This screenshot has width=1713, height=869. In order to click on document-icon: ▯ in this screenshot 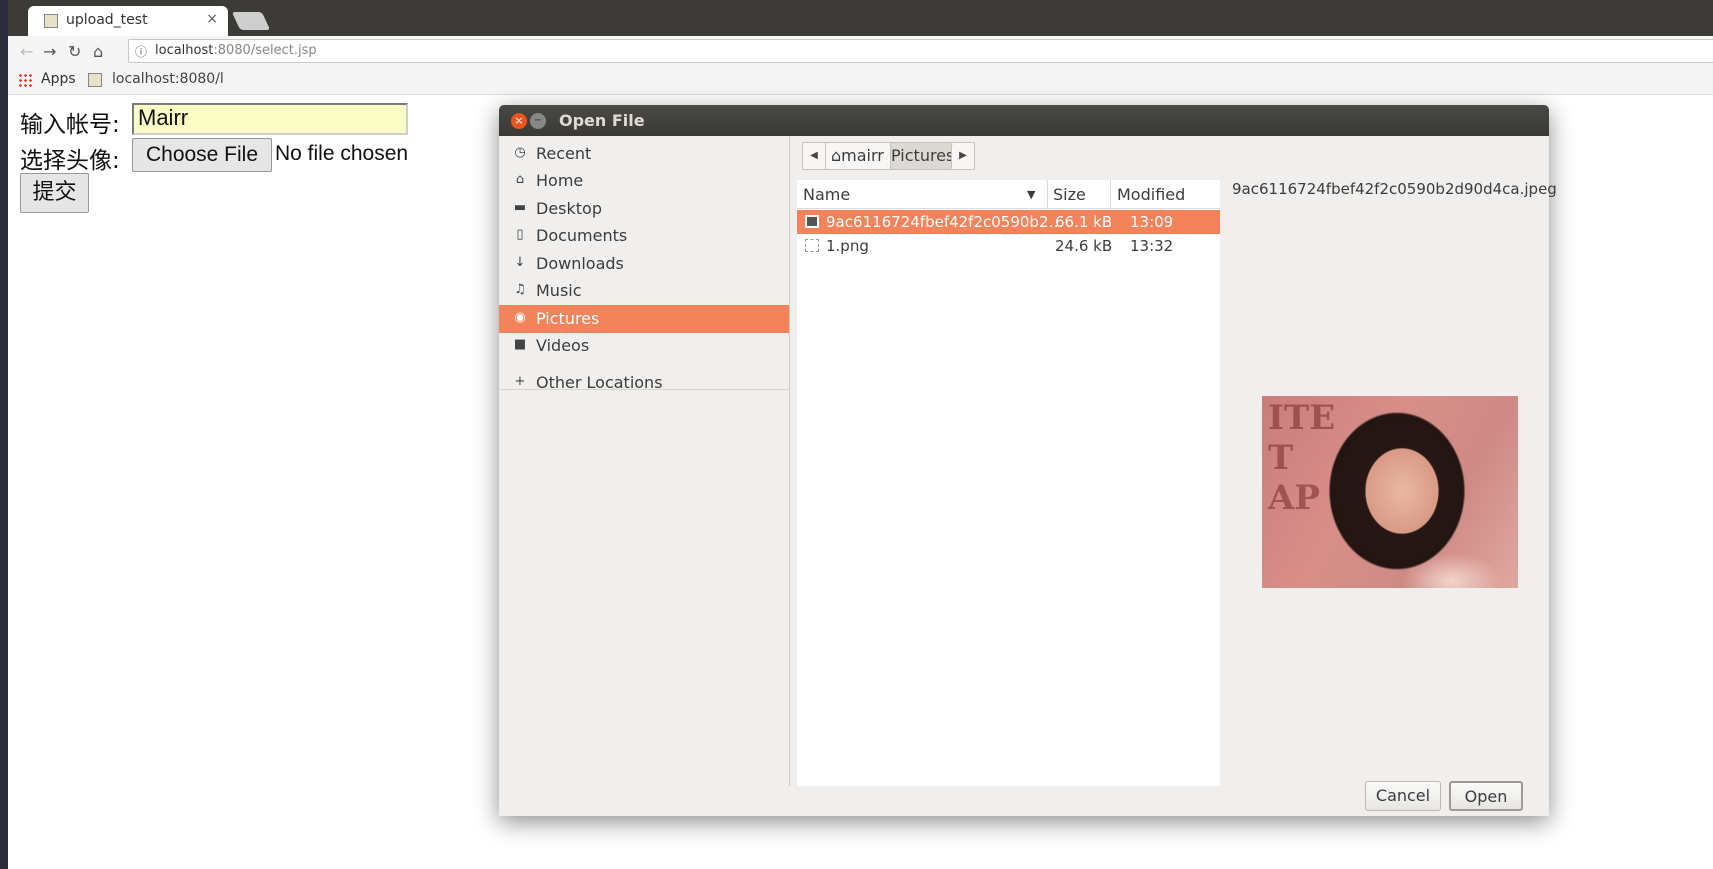, I will do `click(520, 234)`.